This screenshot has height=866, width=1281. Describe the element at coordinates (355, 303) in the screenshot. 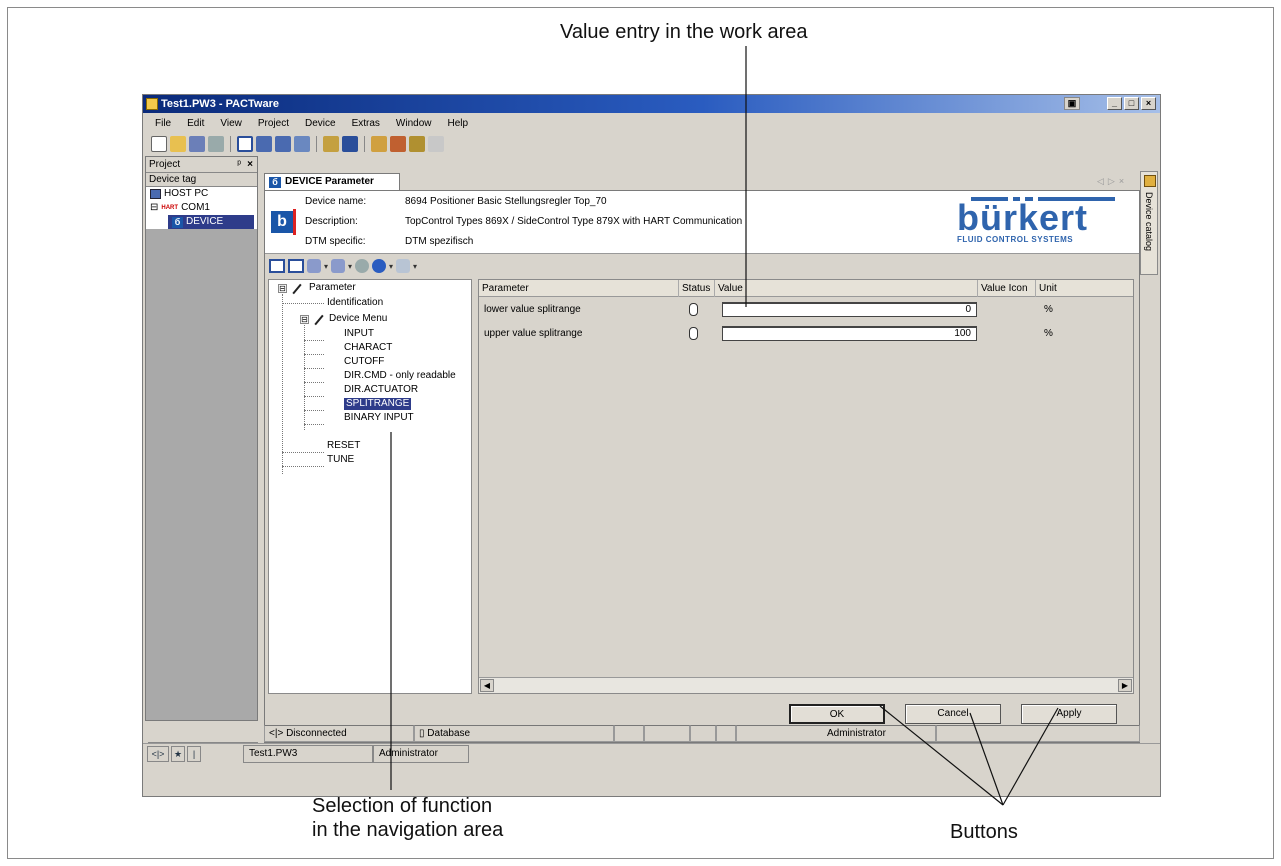

I see `nav-item-identification: Identification` at that location.